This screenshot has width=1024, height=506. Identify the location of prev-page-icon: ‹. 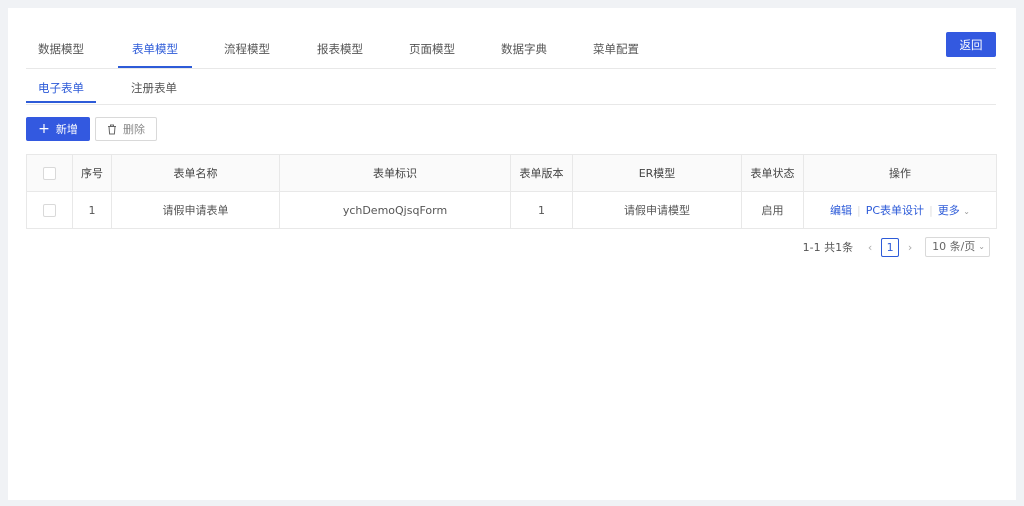
(870, 247).